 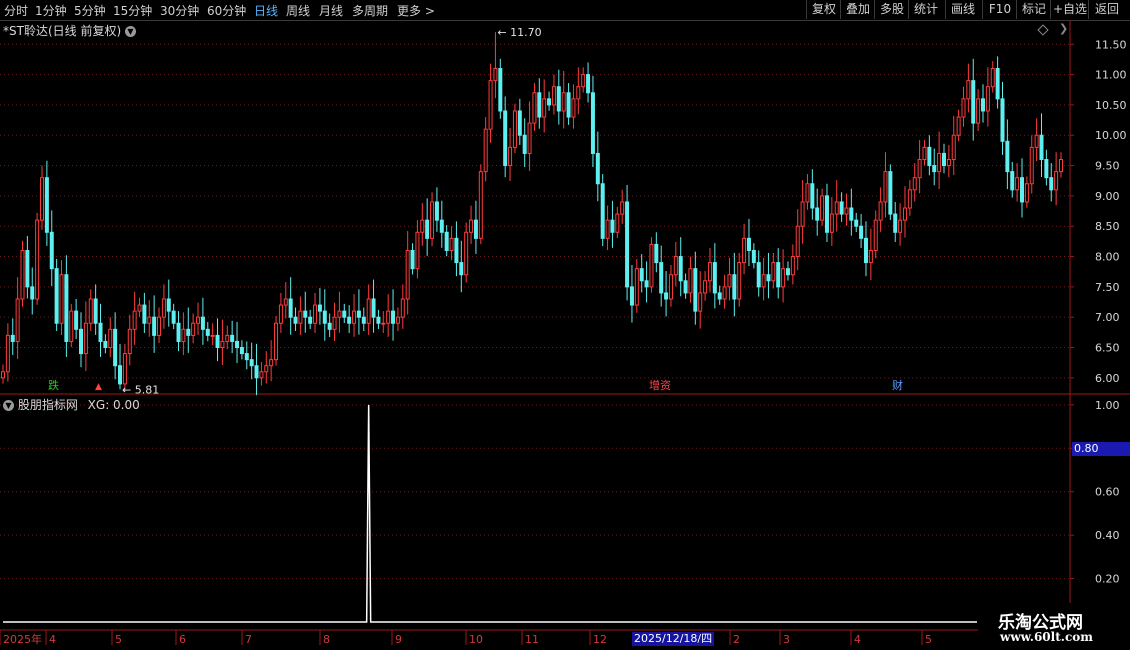 What do you see at coordinates (1063, 28) in the screenshot?
I see `chevron-right-icon: ❯` at bounding box center [1063, 28].